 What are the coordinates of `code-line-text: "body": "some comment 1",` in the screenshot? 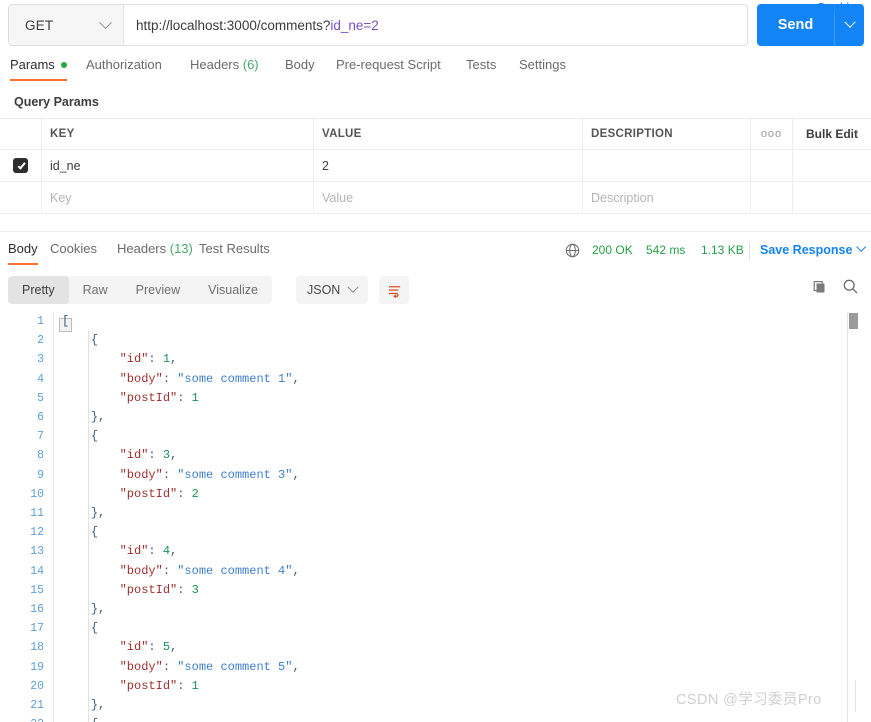 It's located at (181, 379).